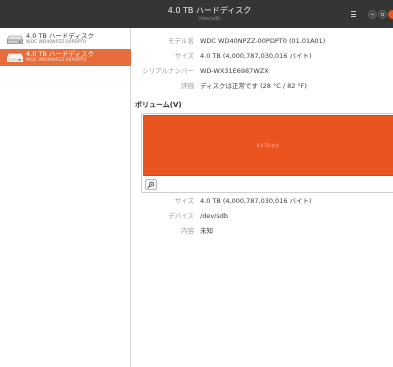  I want to click on maximize-icon, so click(382, 14).